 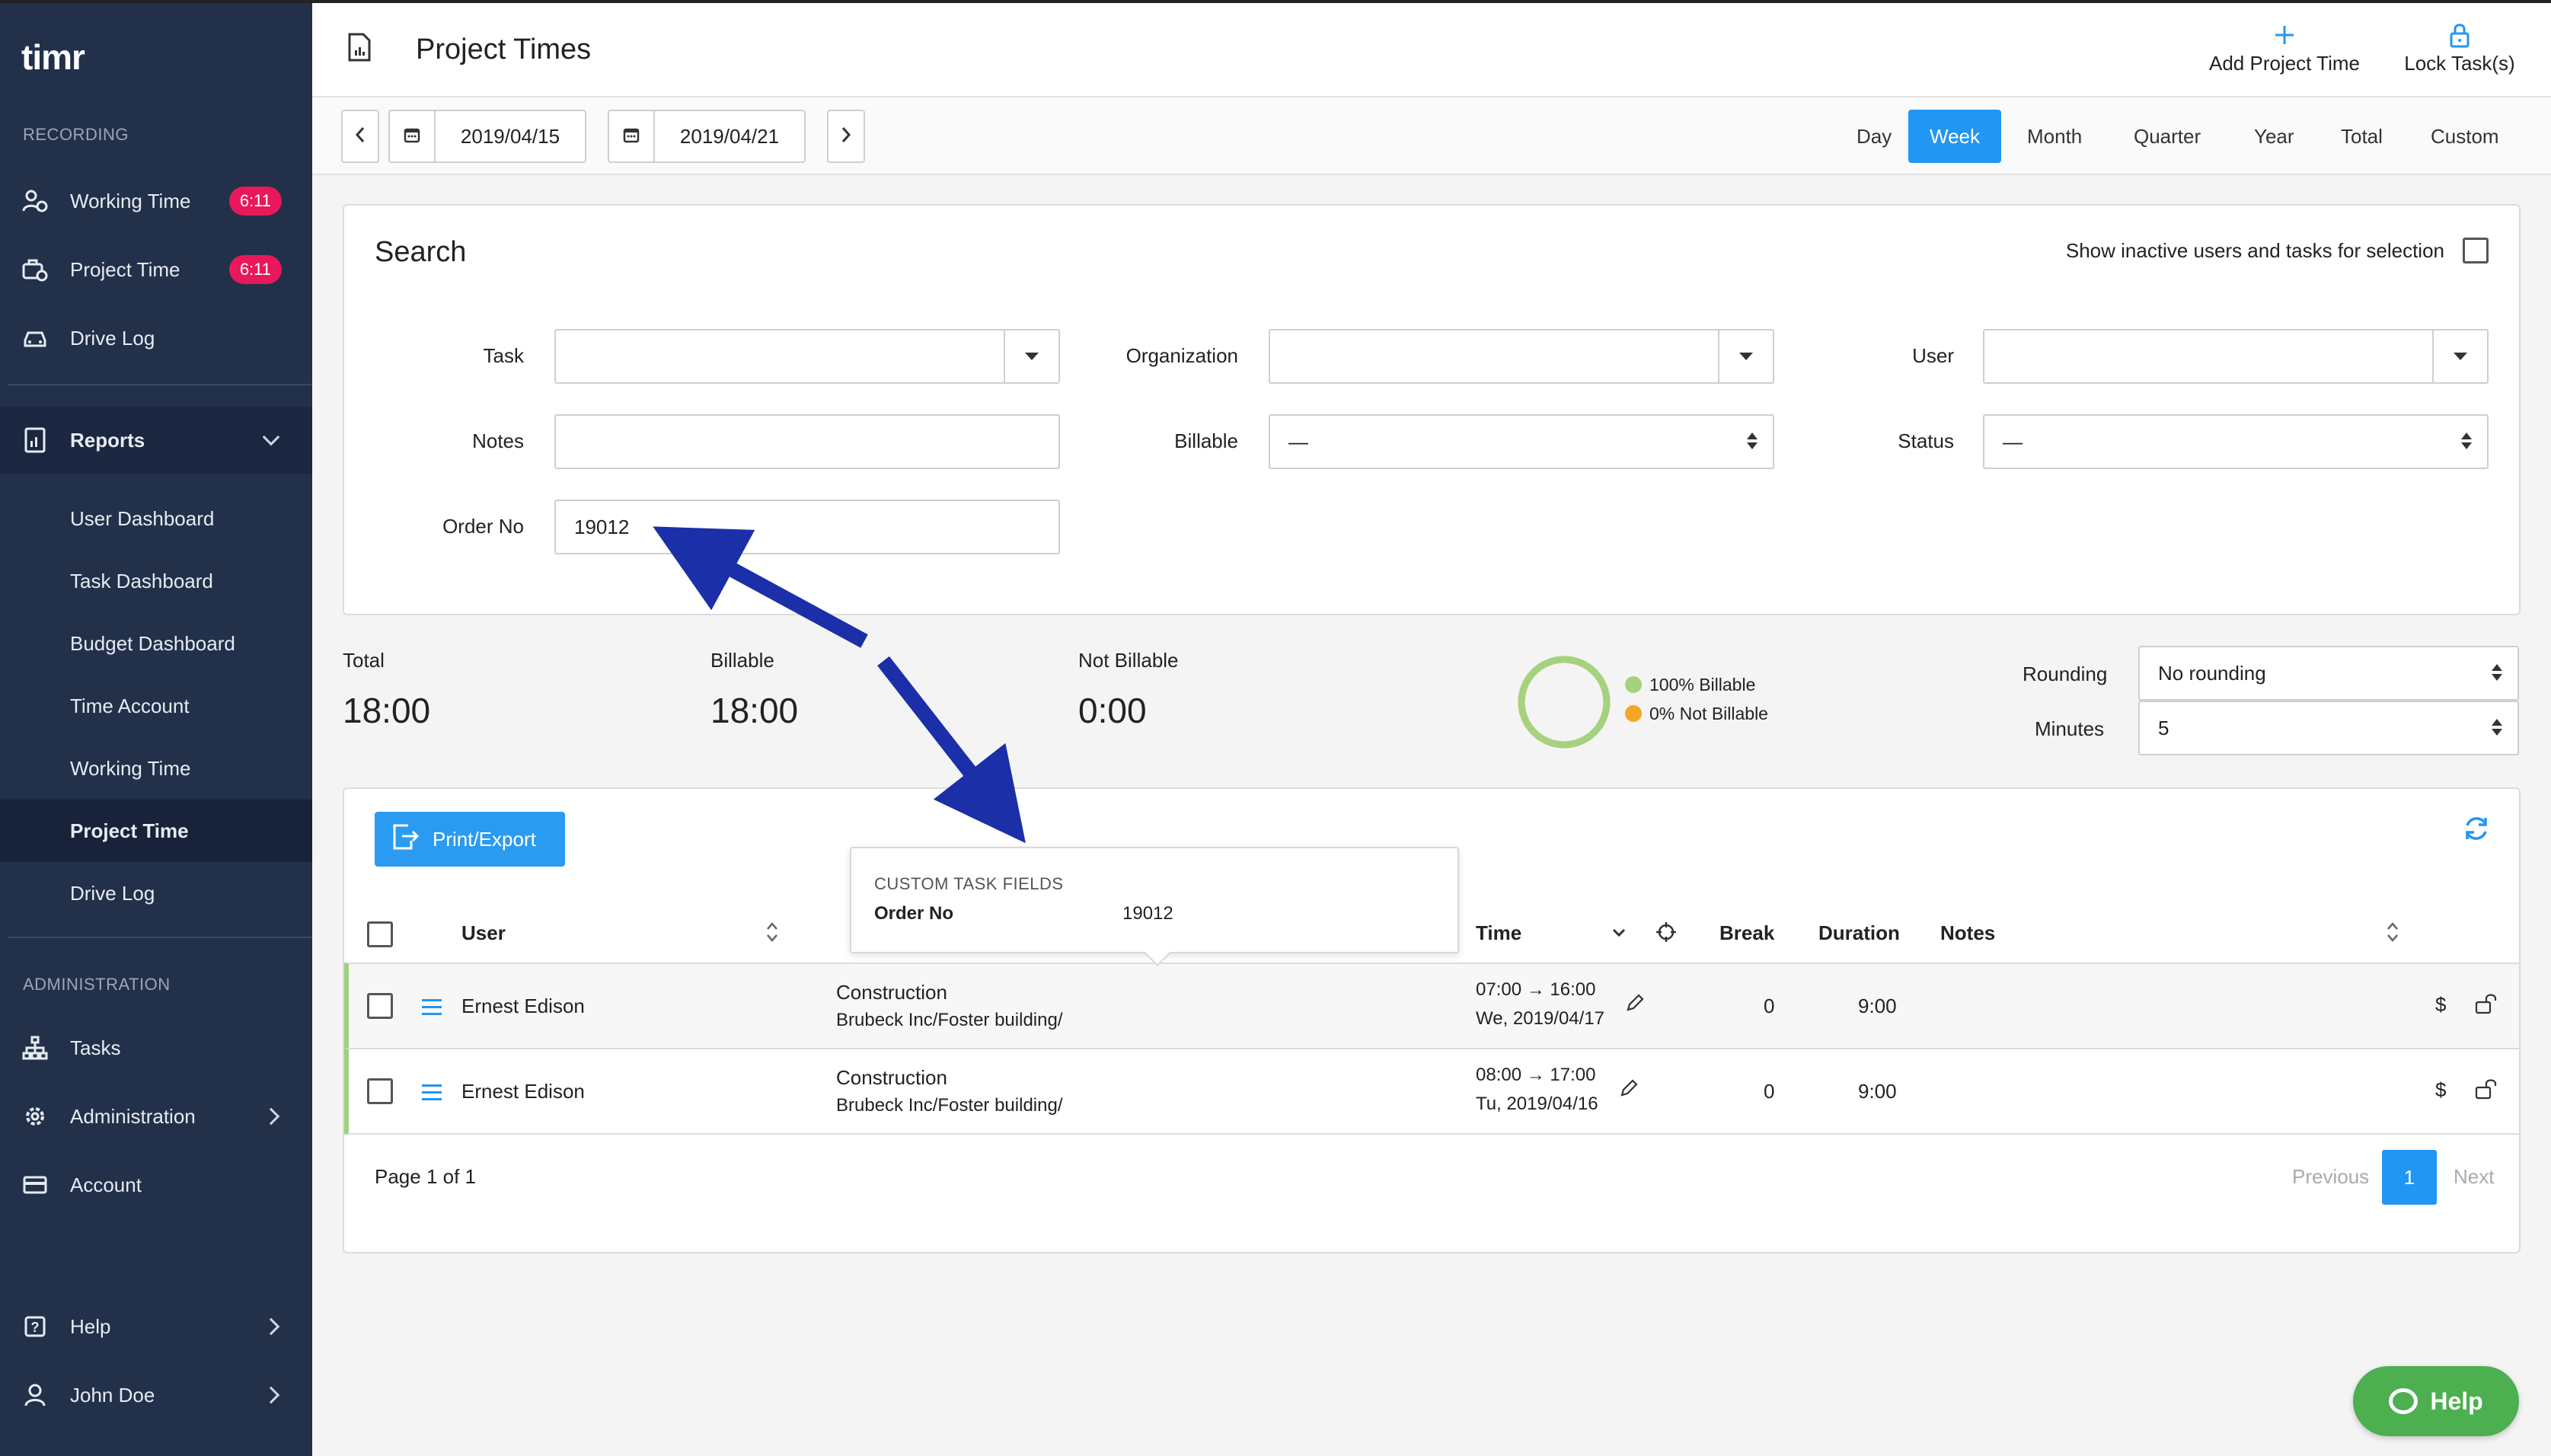 What do you see at coordinates (156, 518) in the screenshot?
I see `sidebar-subitem-user-dashboard: User Dashboard` at bounding box center [156, 518].